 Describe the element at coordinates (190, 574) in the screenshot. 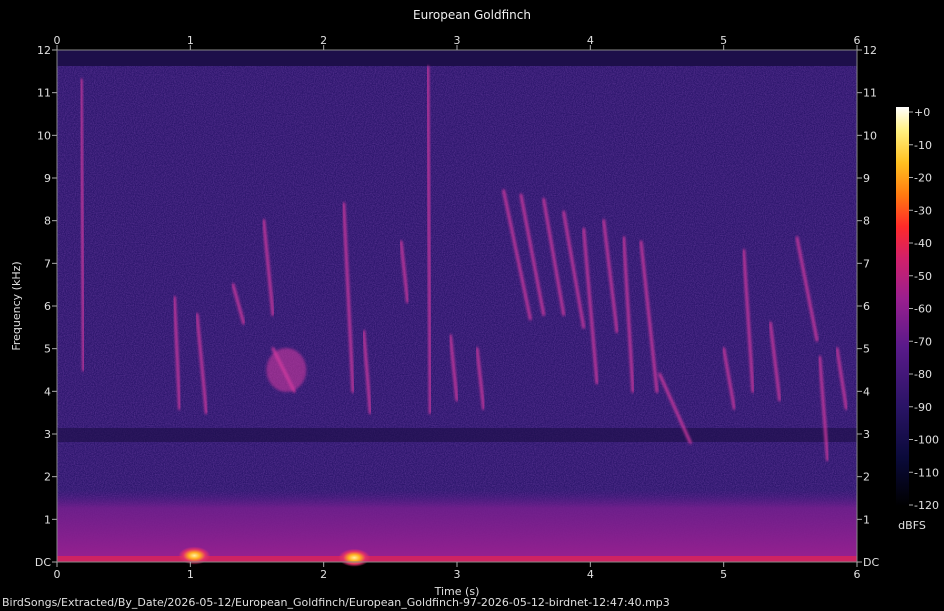

I see `x-tick-label-bottom: 1` at that location.